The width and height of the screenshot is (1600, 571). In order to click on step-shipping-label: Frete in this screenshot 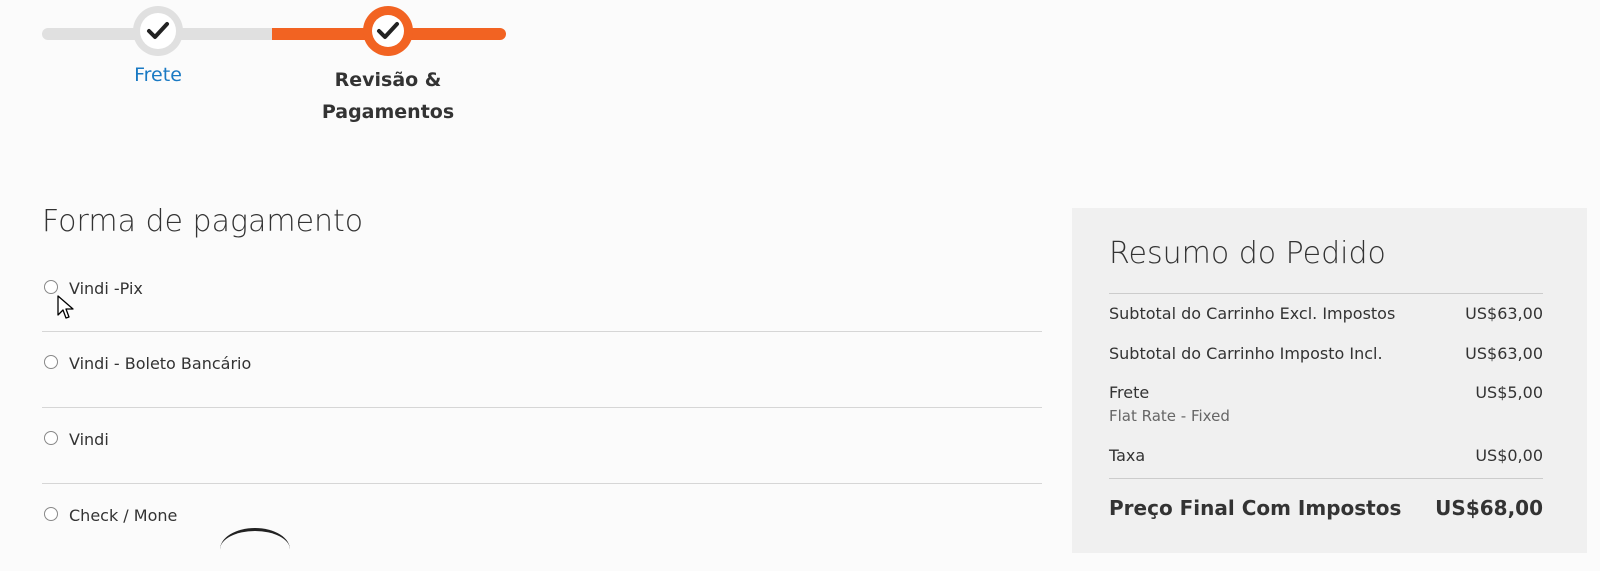, I will do `click(158, 75)`.